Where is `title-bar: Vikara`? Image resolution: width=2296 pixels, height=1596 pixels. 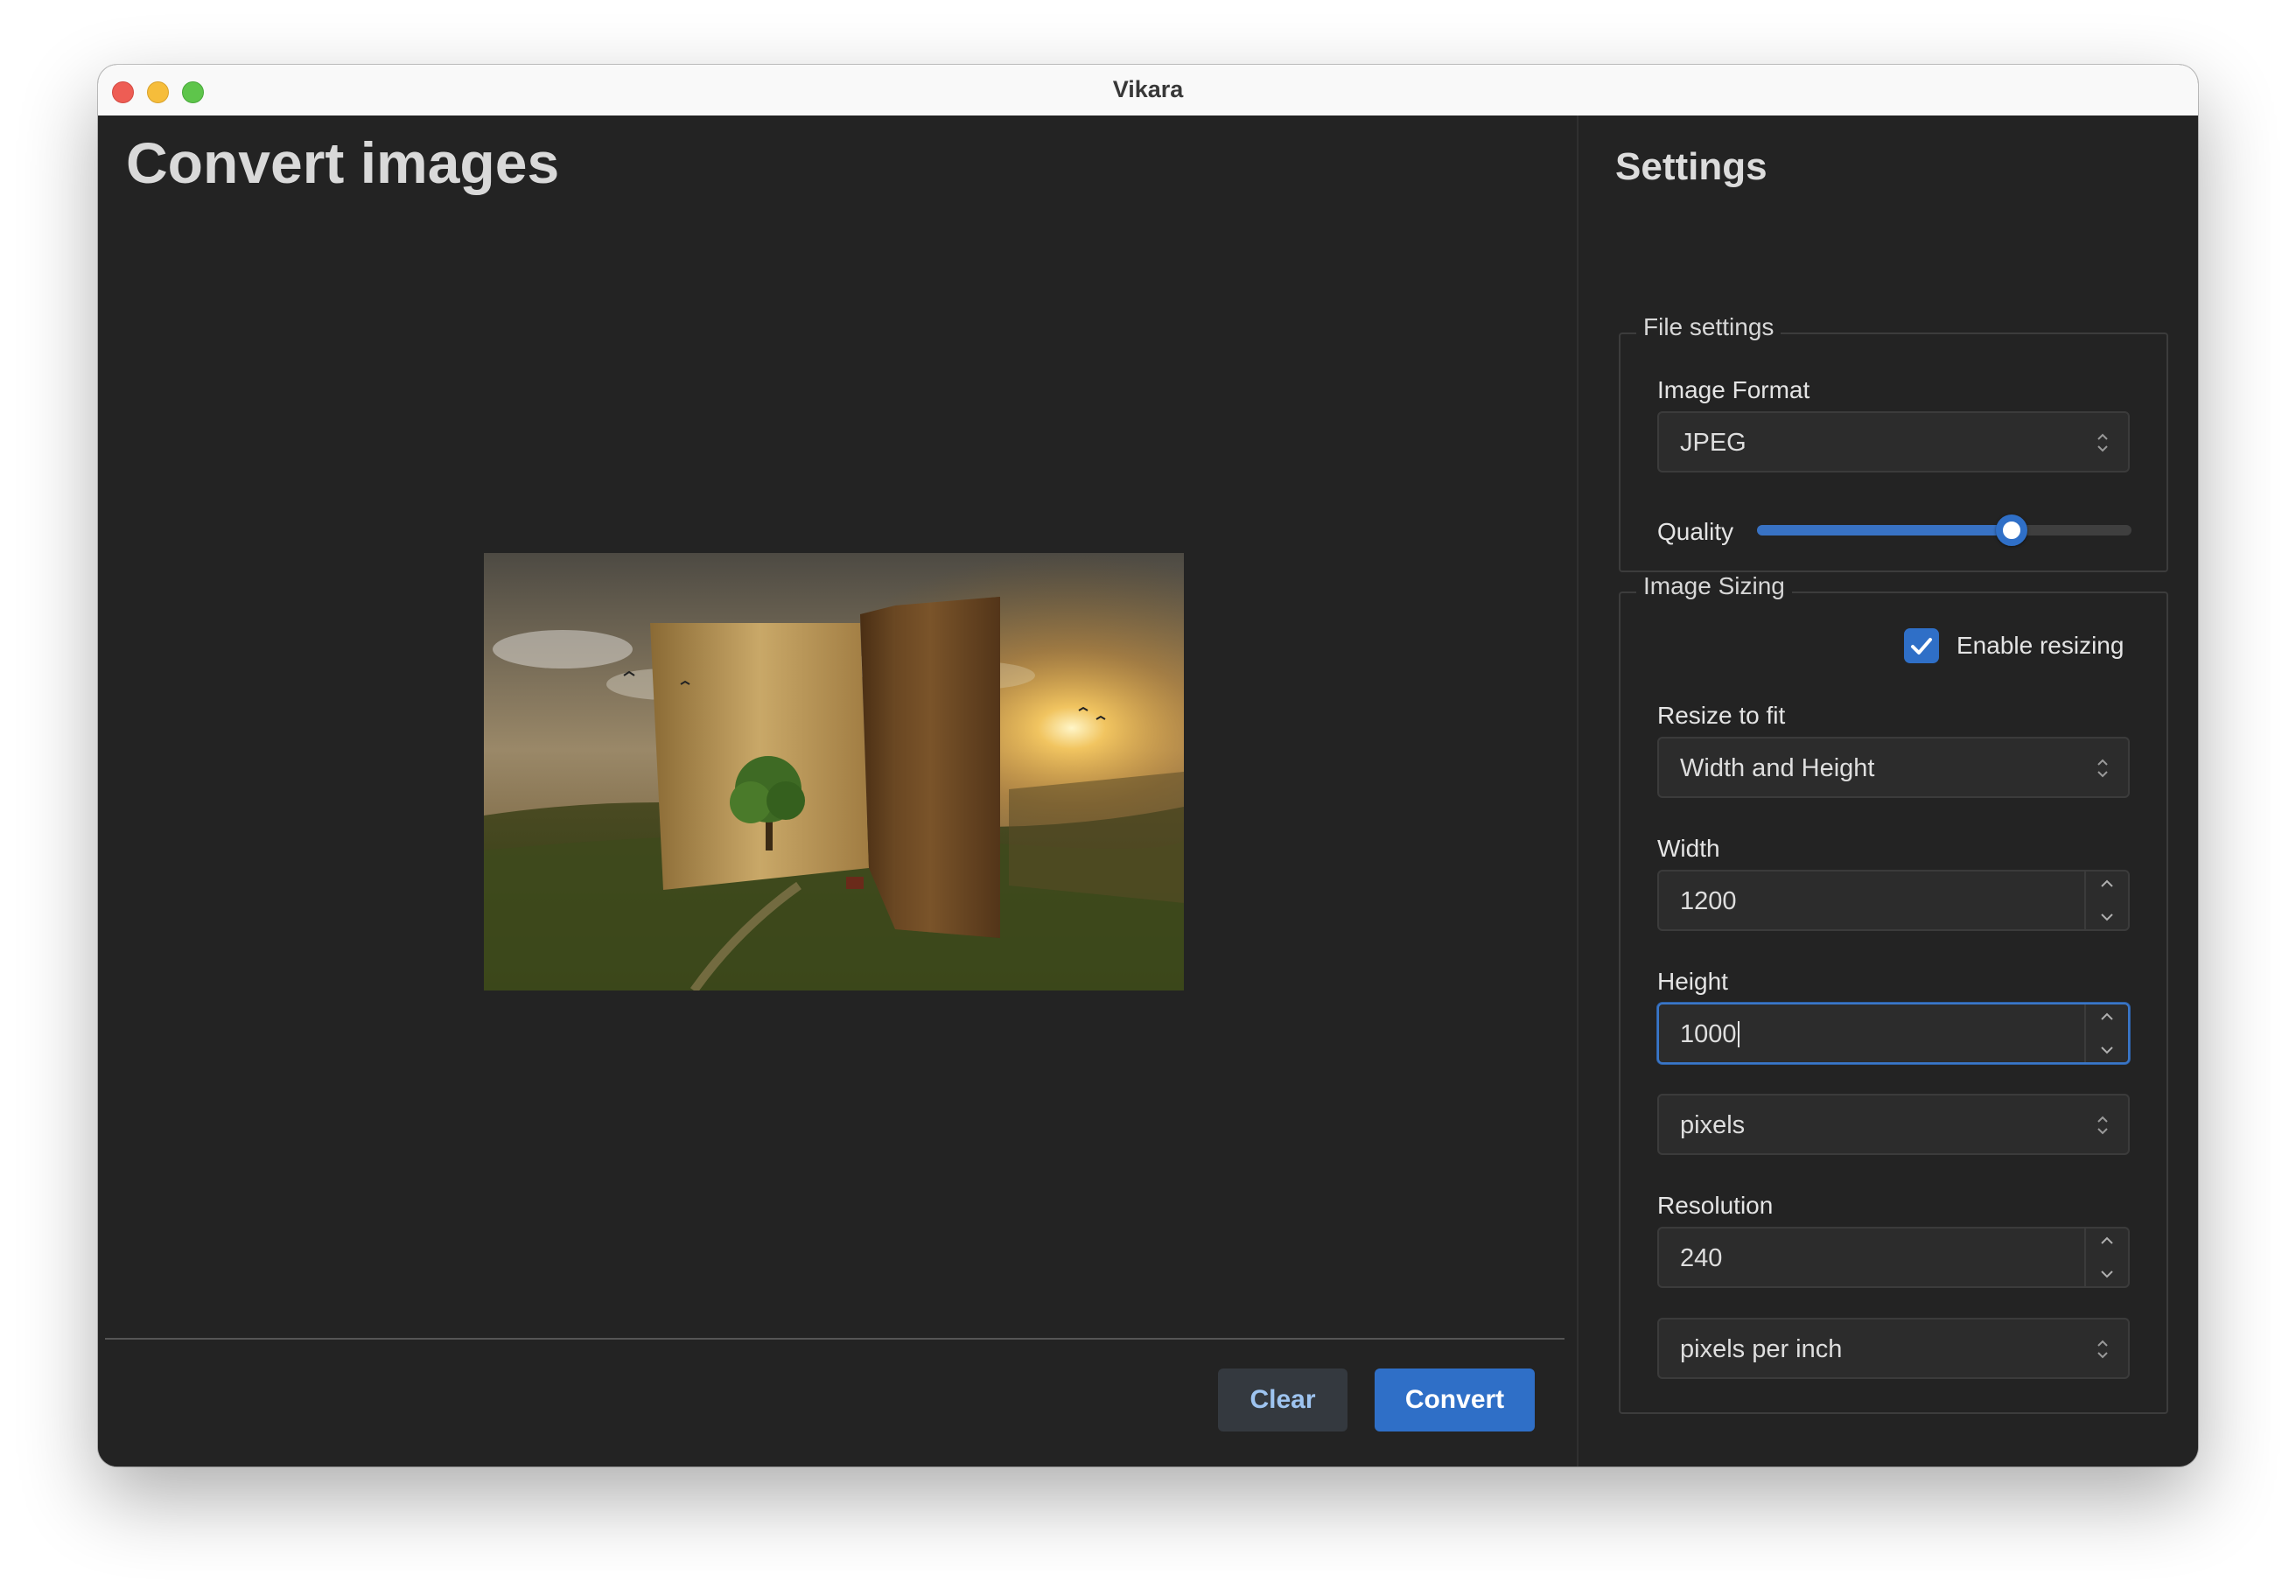 title-bar: Vikara is located at coordinates (1148, 90).